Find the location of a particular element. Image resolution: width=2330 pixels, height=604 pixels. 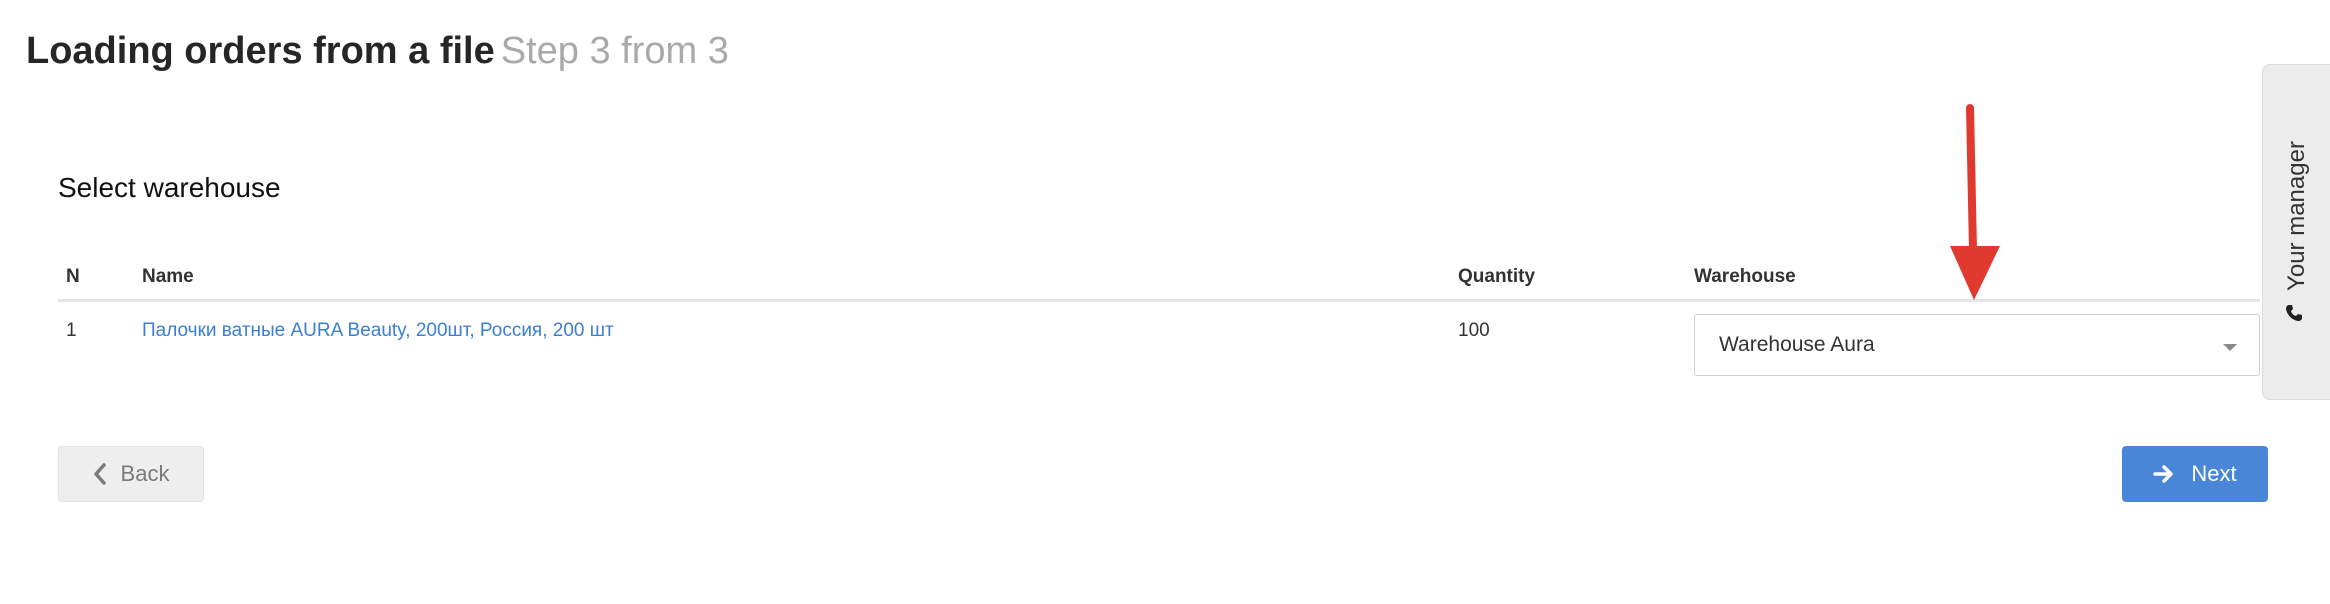

column-header-warehouse: Warehouse is located at coordinates (1745, 276).